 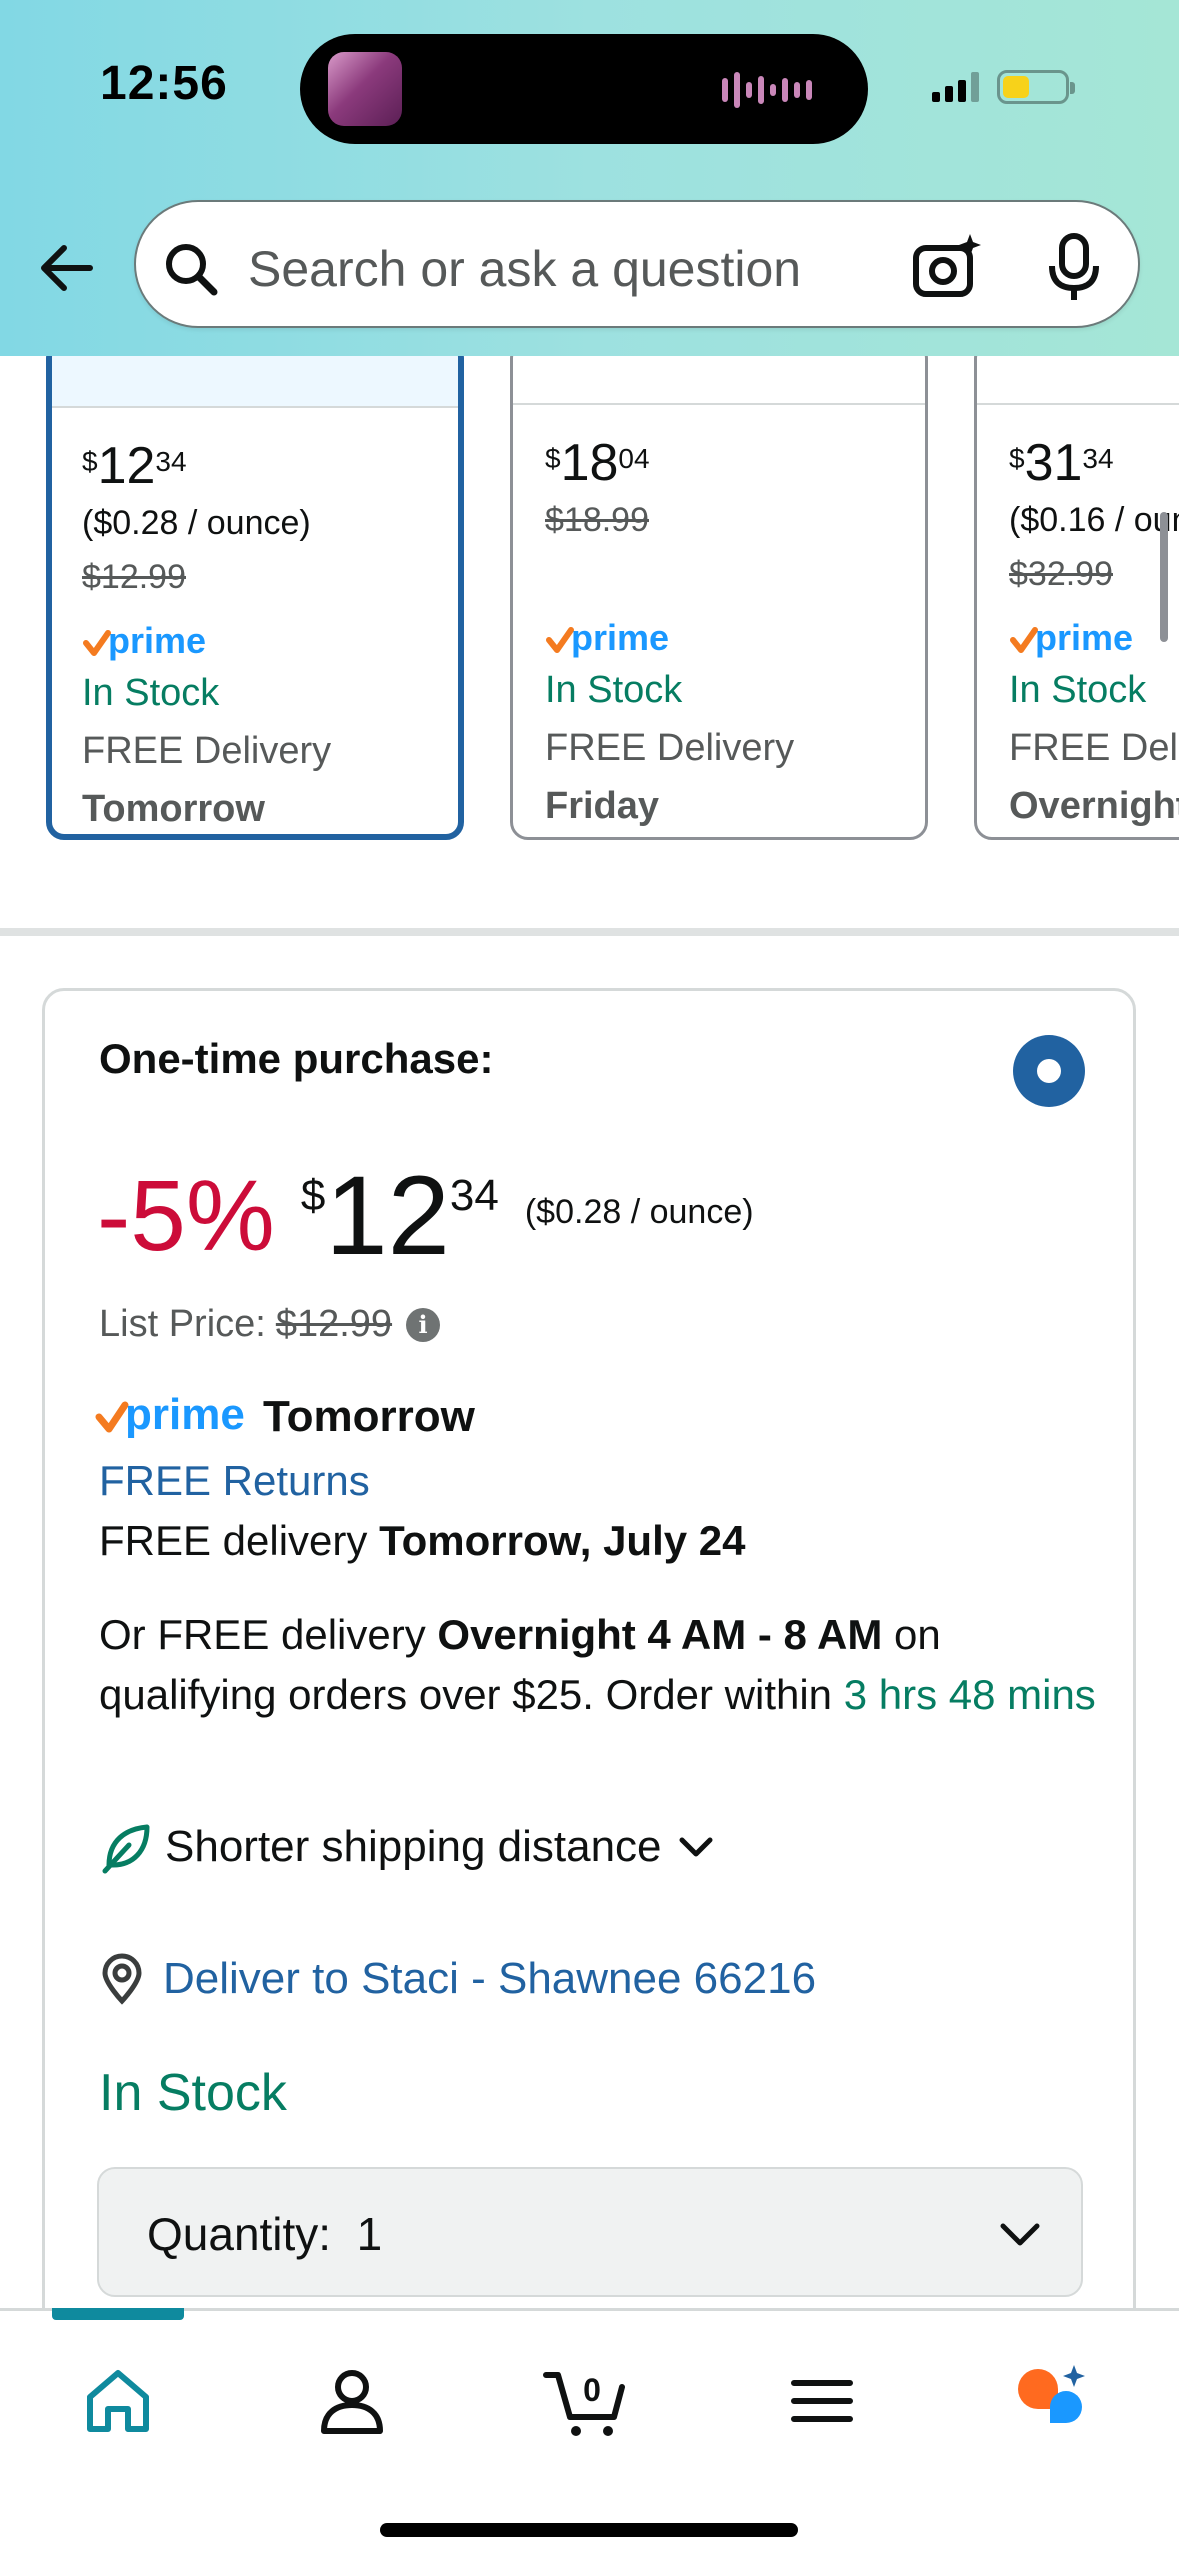 I want to click on status-time: 12:56, so click(x=164, y=83).